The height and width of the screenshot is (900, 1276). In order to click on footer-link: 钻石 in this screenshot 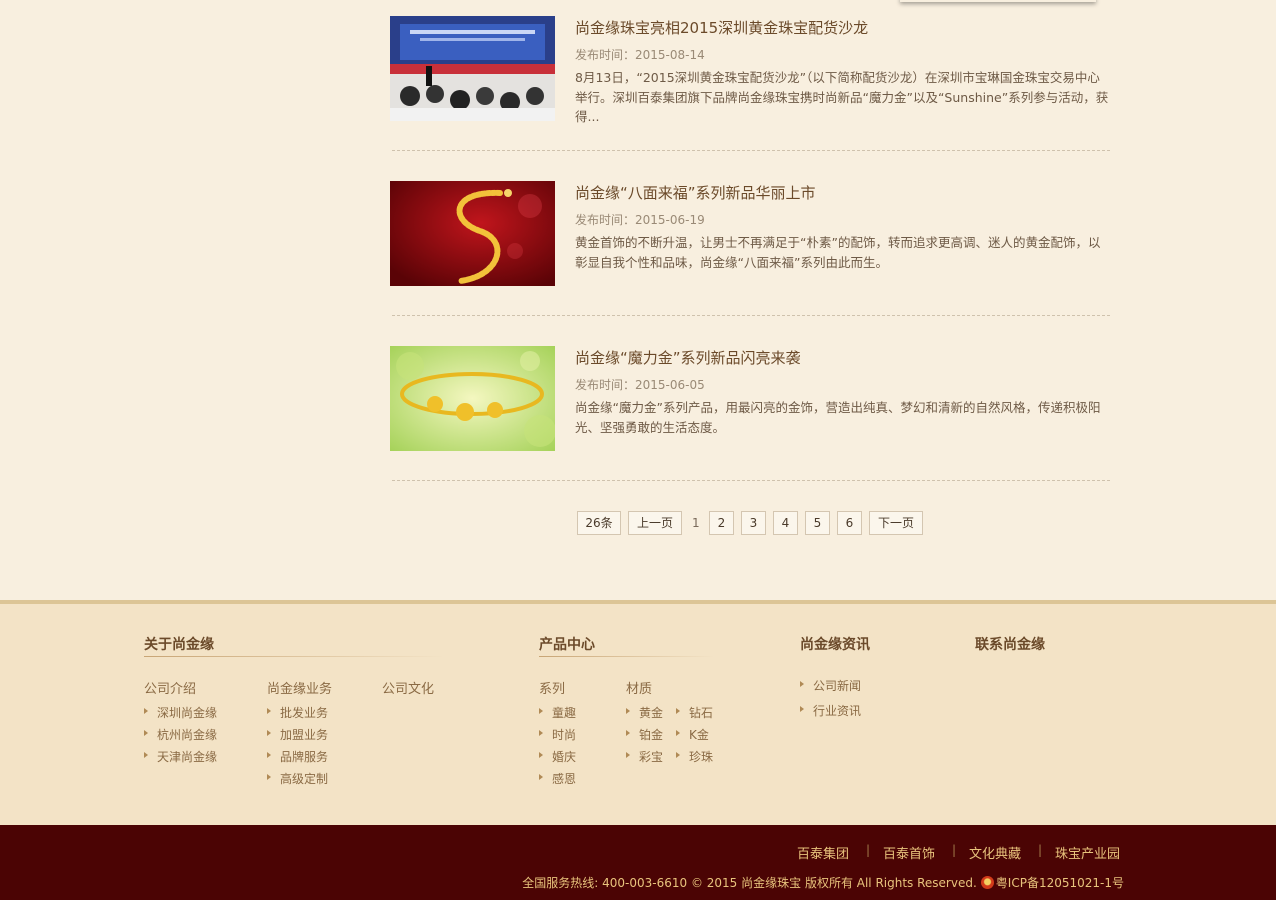, I will do `click(694, 712)`.